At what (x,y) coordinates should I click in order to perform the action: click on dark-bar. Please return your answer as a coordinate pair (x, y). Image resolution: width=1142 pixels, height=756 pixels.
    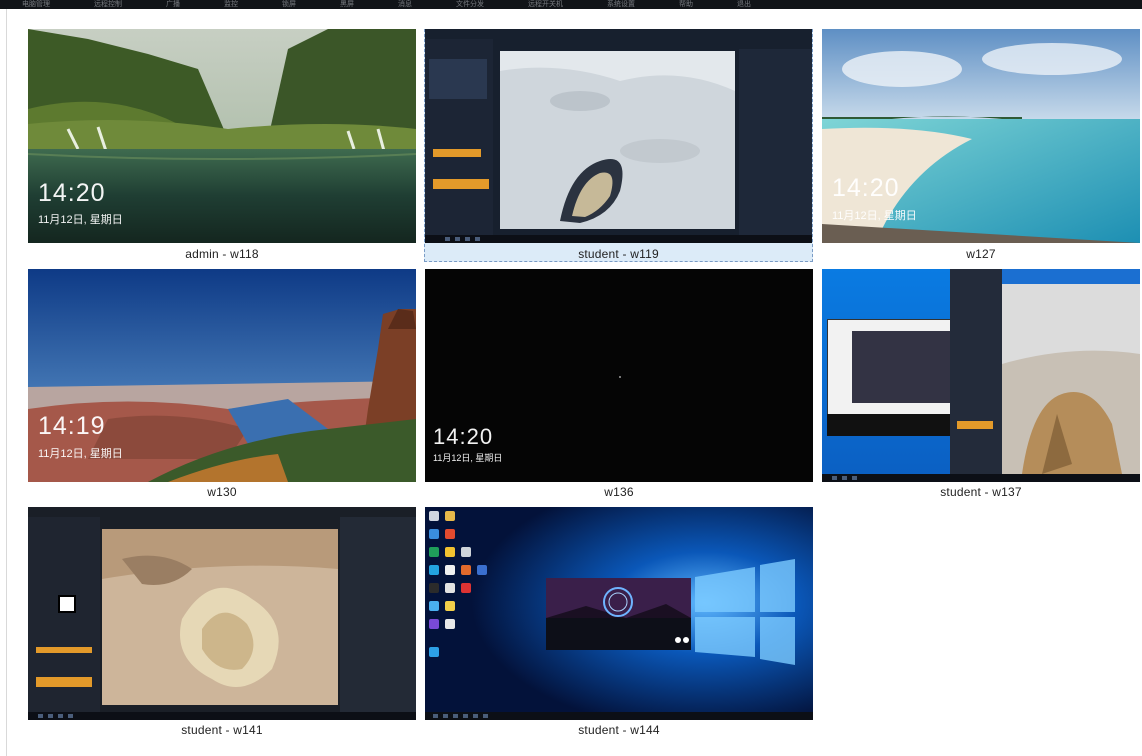
    Looking at the image, I should click on (889, 425).